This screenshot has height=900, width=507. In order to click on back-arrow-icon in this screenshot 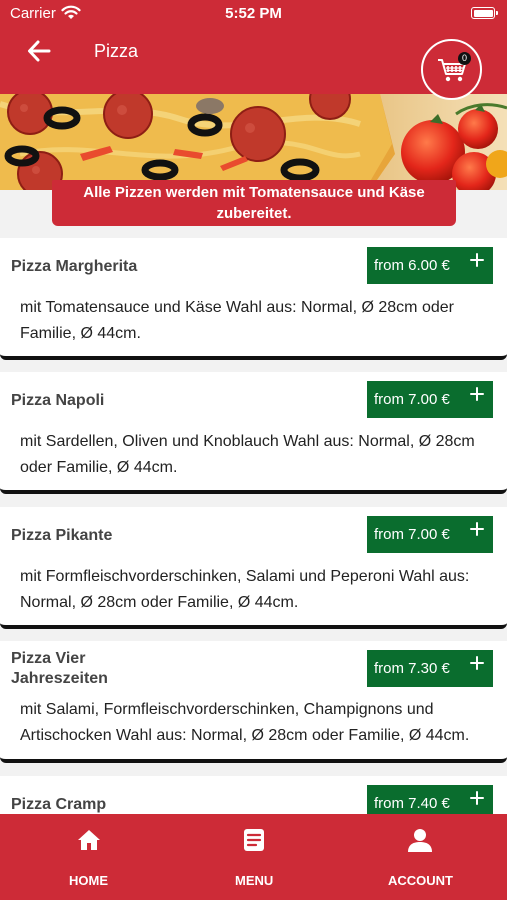, I will do `click(39, 51)`.